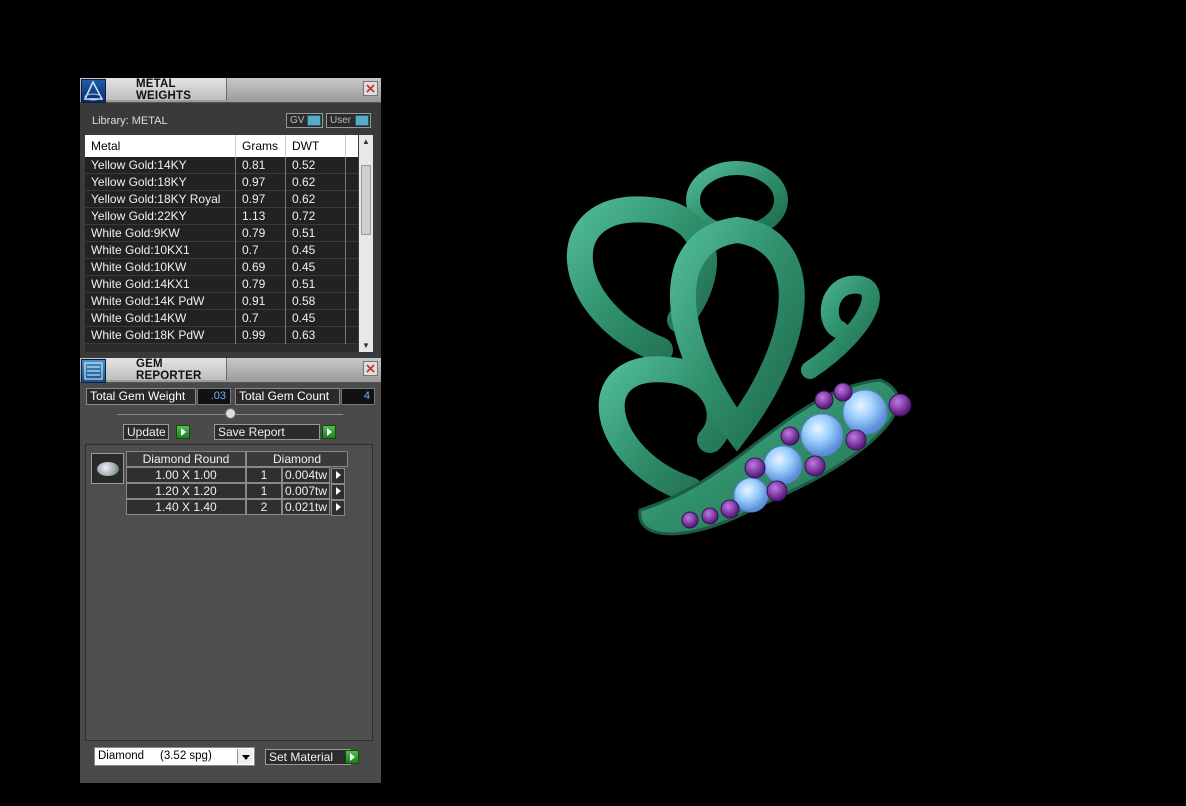 Image resolution: width=1186 pixels, height=806 pixels. I want to click on scroll-up-icon: ▲, so click(366, 141).